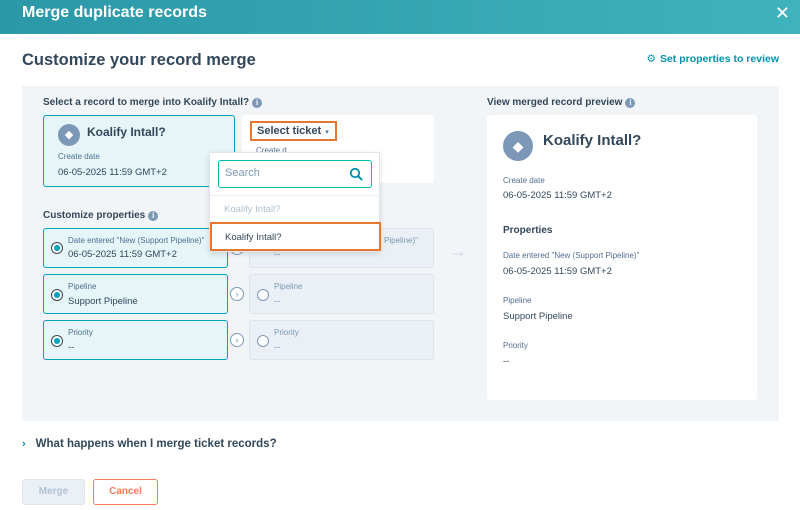  Describe the element at coordinates (294, 195) in the screenshot. I see `dropdown-divider` at that location.